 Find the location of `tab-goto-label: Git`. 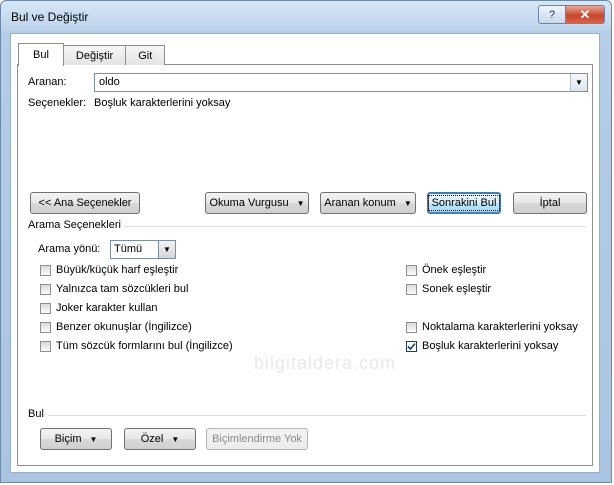

tab-goto-label: Git is located at coordinates (145, 55).